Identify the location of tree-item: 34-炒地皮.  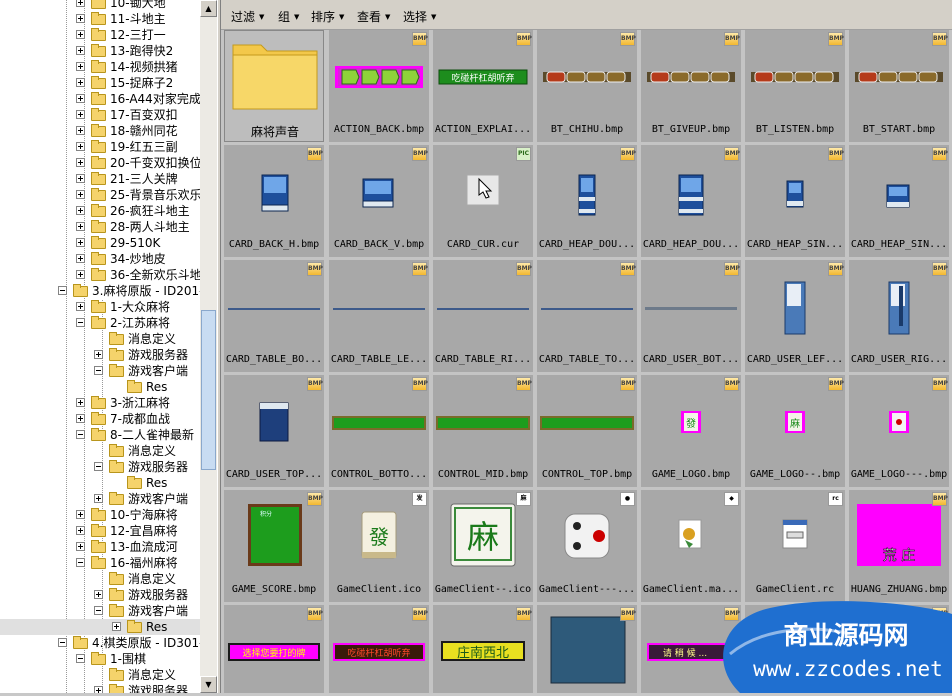
(100, 259).